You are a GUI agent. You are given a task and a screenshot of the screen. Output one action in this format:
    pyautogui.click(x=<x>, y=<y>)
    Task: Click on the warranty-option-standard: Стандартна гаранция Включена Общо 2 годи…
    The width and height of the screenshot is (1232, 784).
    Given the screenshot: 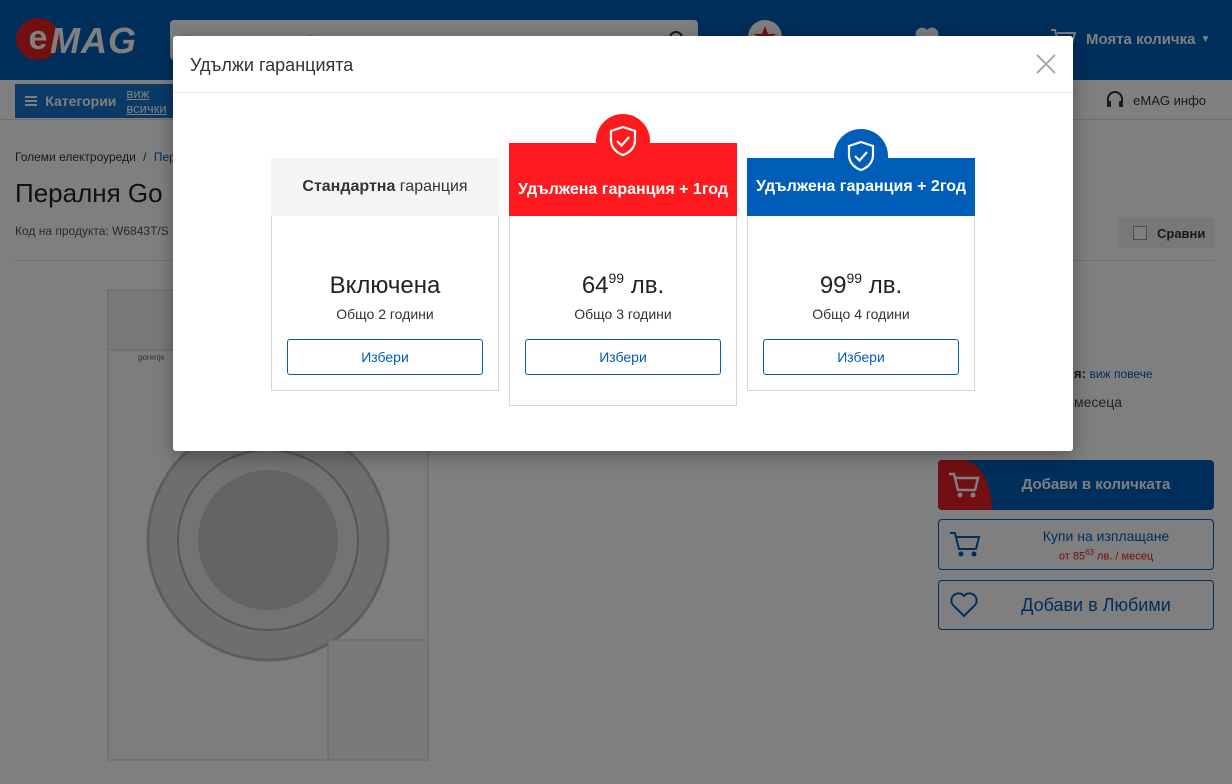 What is the action you would take?
    pyautogui.click(x=385, y=274)
    